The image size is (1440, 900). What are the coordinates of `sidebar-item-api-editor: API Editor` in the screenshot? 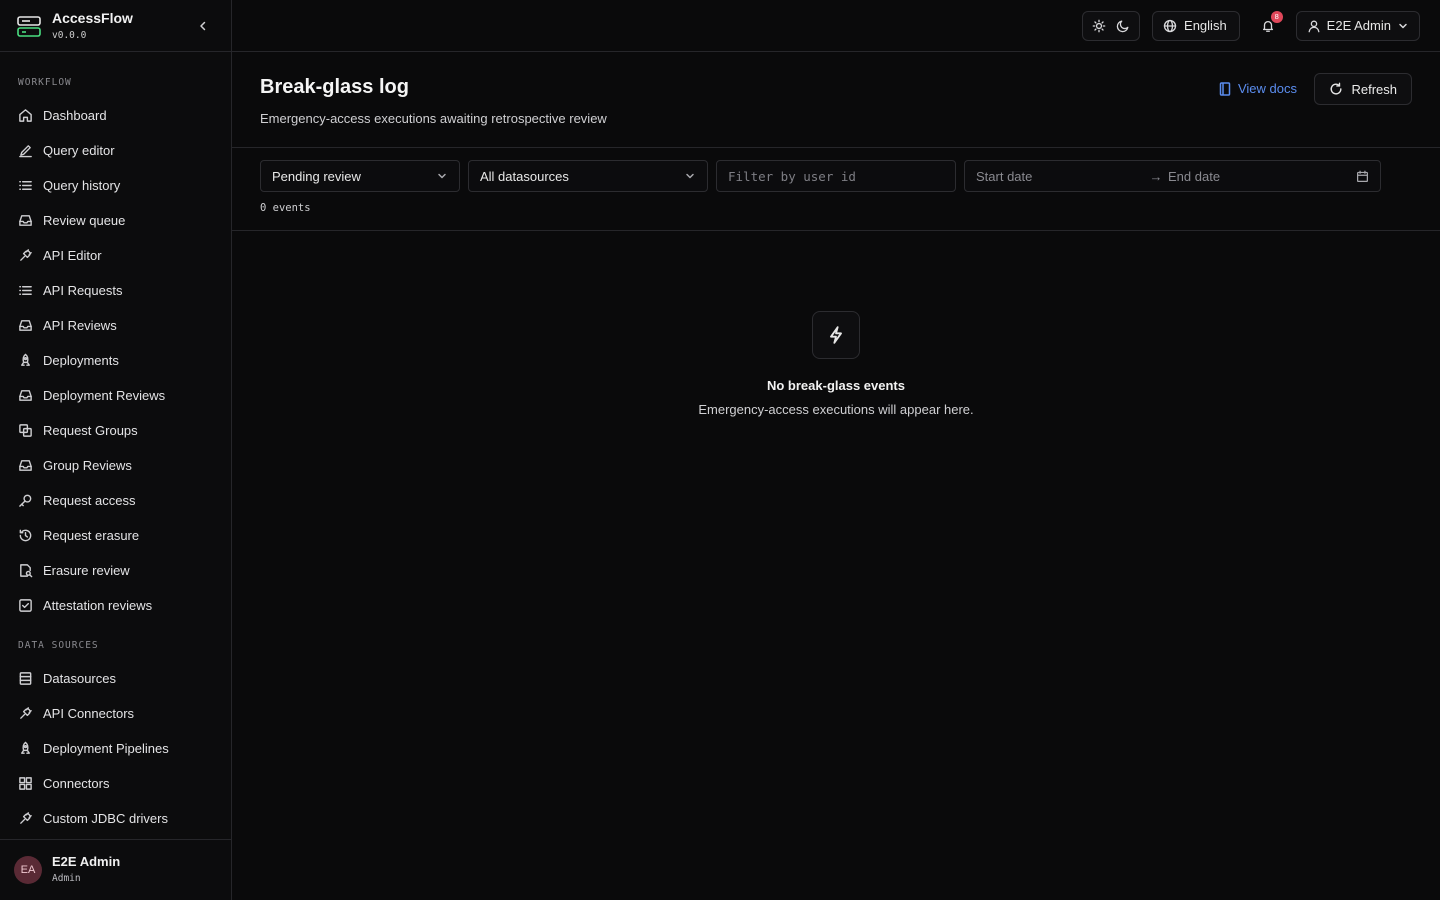 It's located at (115, 255).